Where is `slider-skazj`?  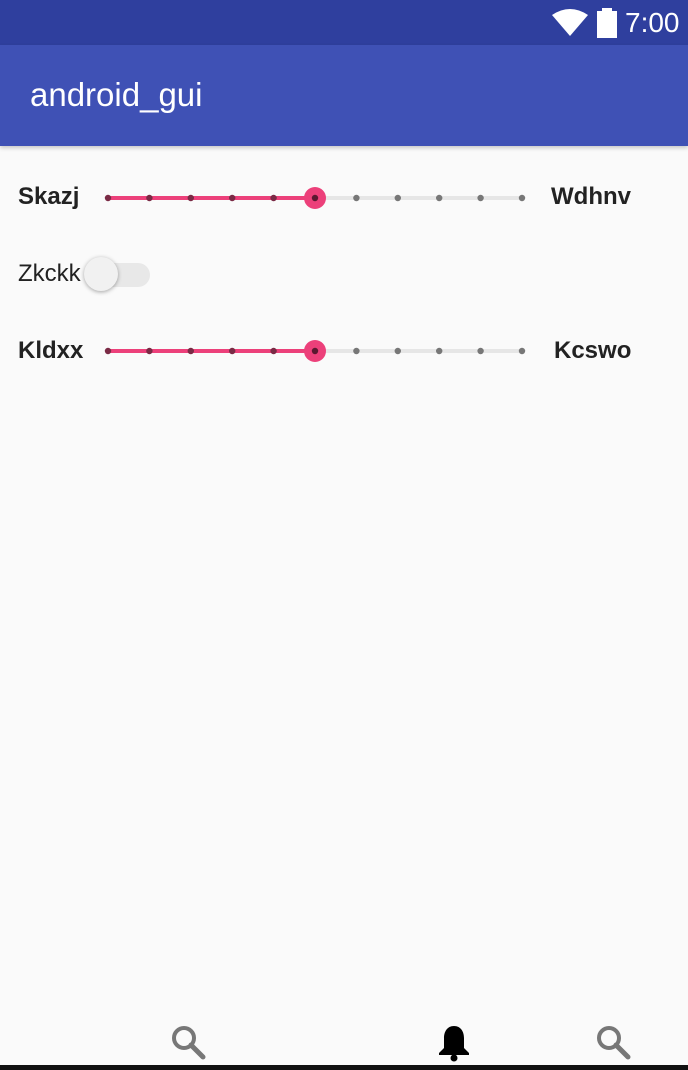 slider-skazj is located at coordinates (315, 198).